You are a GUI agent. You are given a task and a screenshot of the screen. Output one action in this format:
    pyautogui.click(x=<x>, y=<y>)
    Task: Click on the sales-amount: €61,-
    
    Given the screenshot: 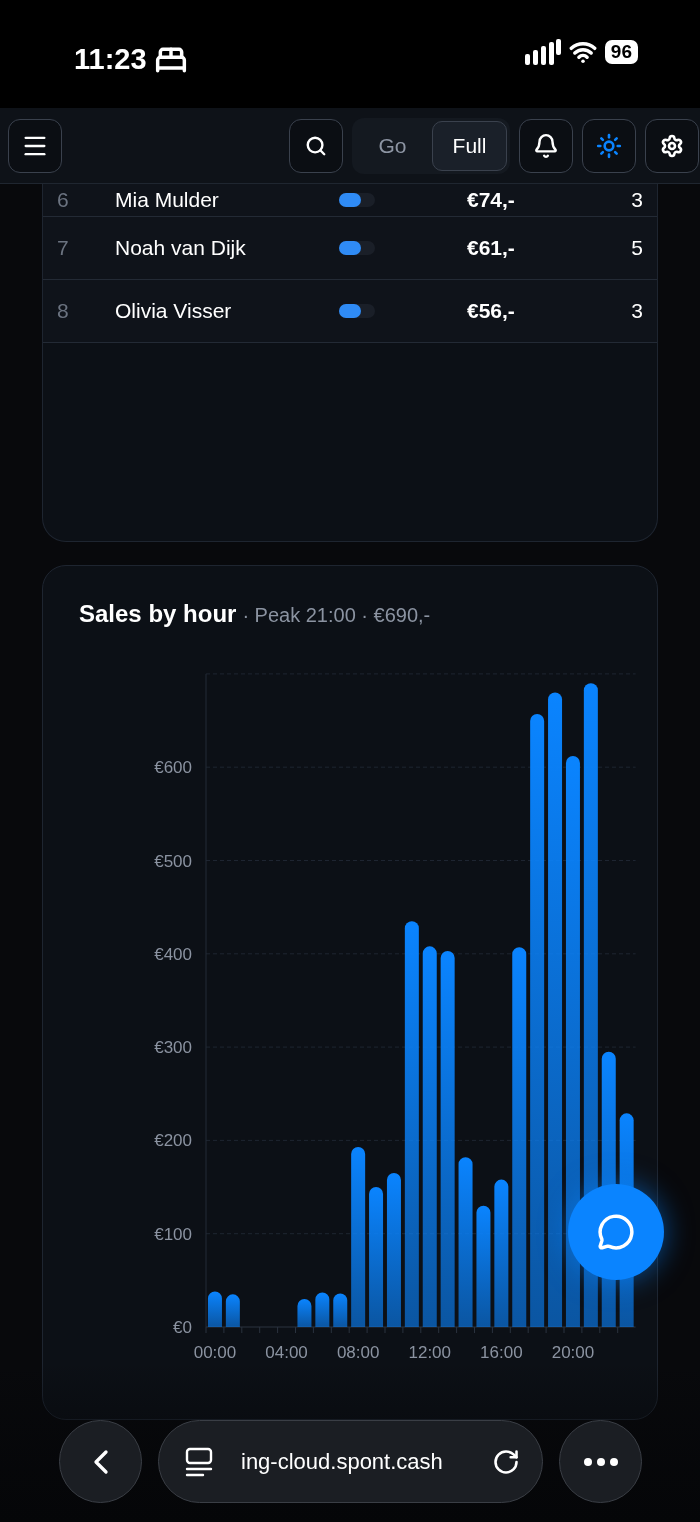 What is the action you would take?
    pyautogui.click(x=491, y=248)
    